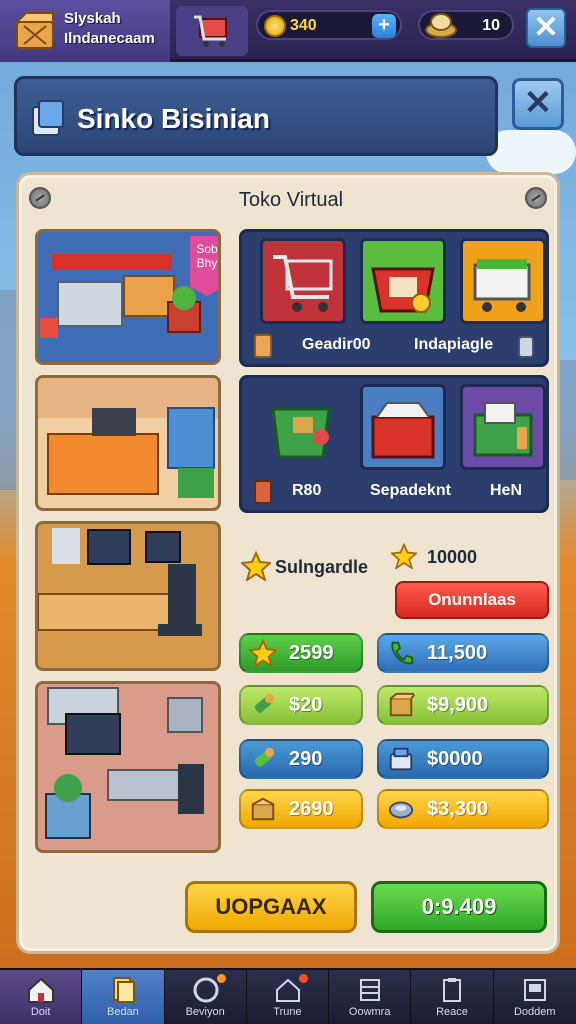 The image size is (576, 1024). I want to click on tile-bin-green, so click(303, 427).